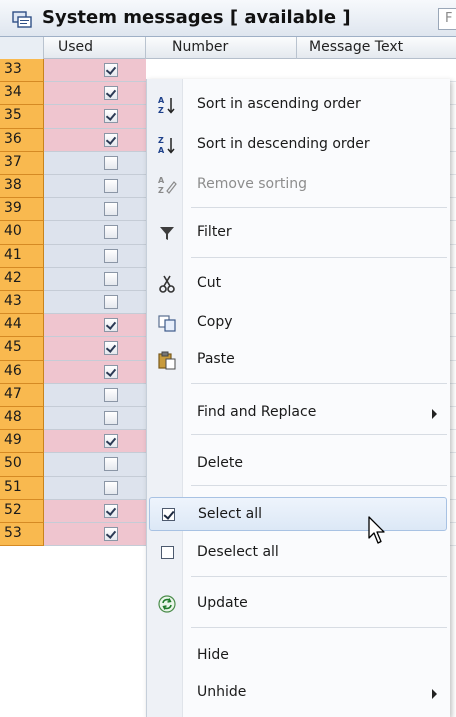  I want to click on column-header-message-text: Message Text, so click(376, 48).